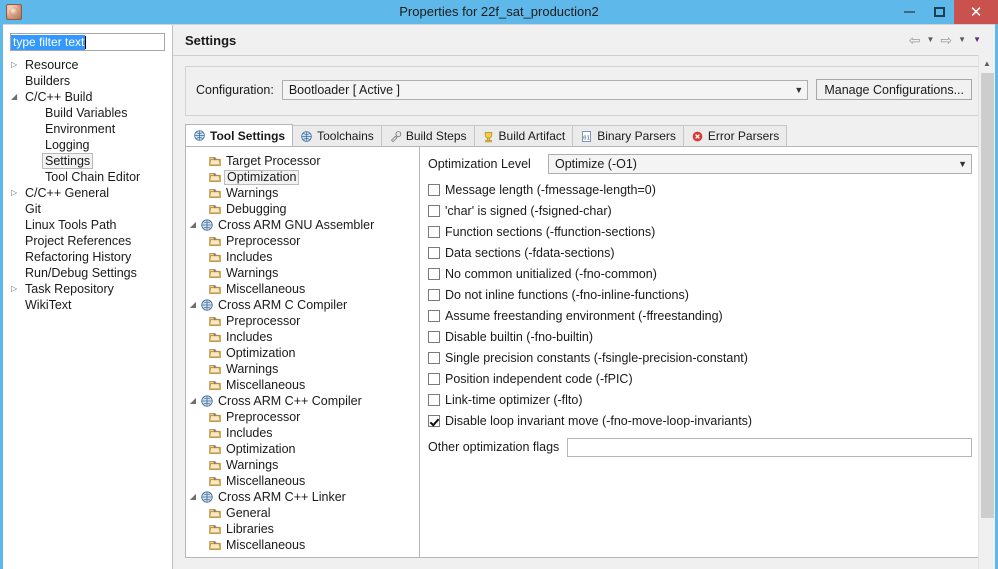 Image resolution: width=998 pixels, height=569 pixels. I want to click on sidebar-item-task-repository: Task Repository, so click(87, 289).